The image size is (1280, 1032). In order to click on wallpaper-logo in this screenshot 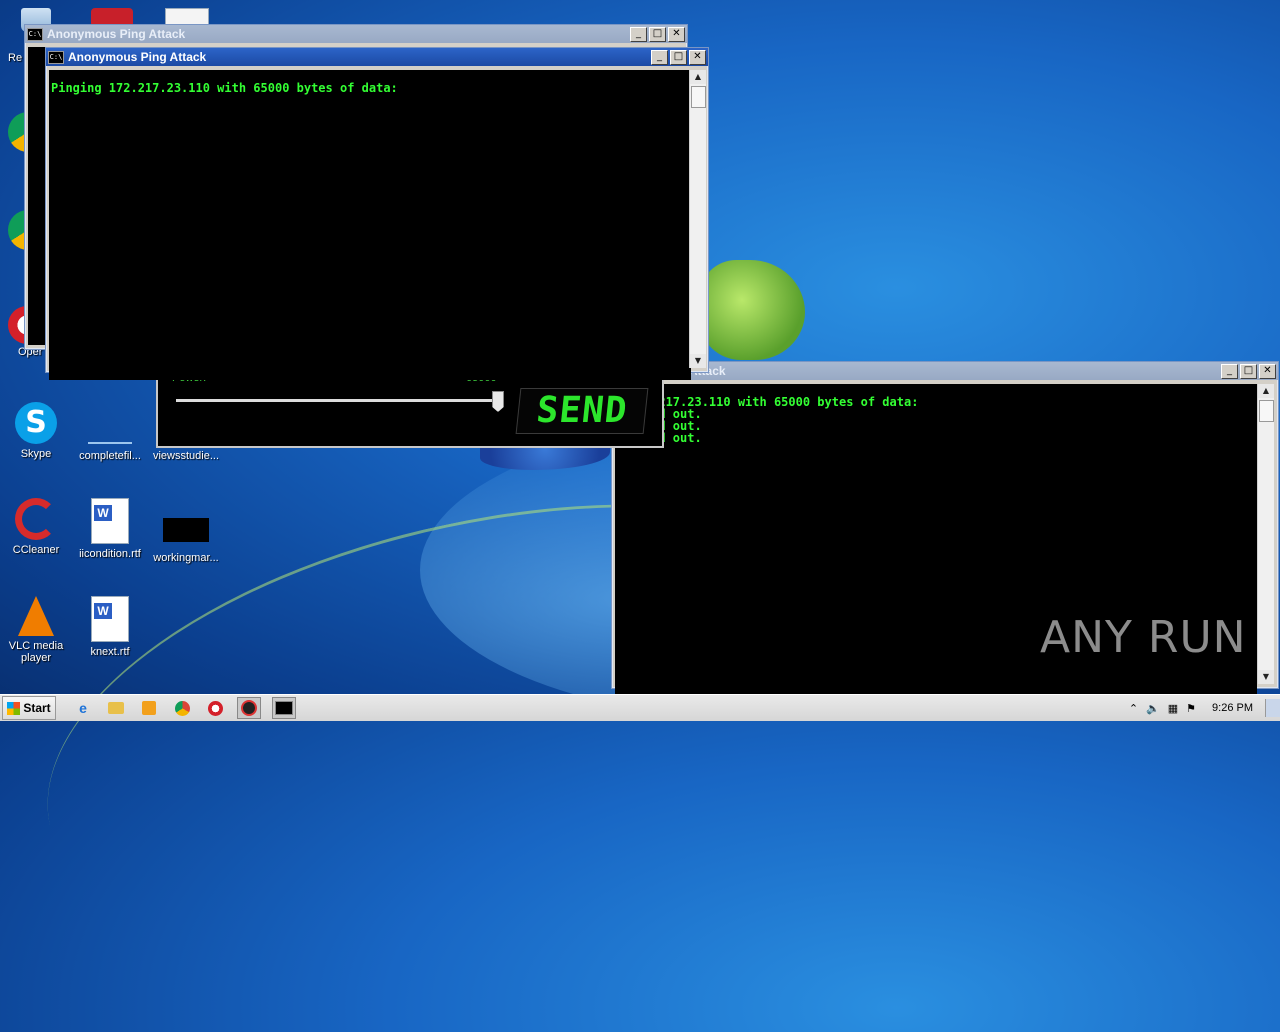, I will do `click(752, 310)`.